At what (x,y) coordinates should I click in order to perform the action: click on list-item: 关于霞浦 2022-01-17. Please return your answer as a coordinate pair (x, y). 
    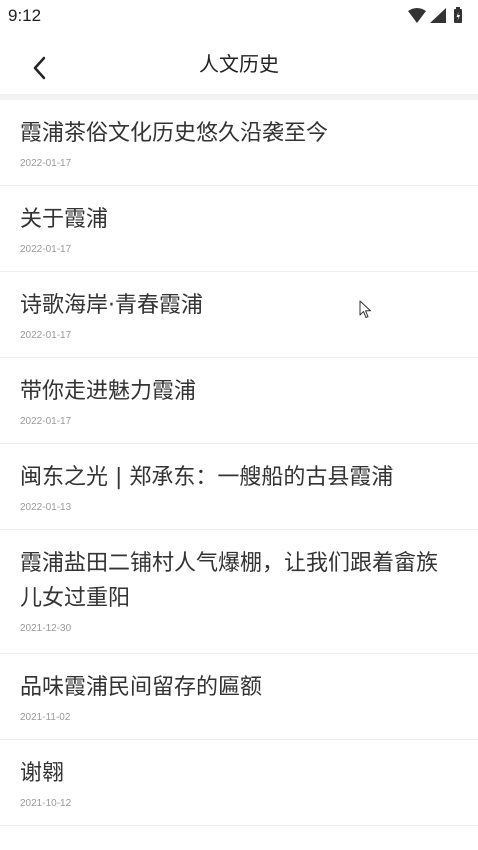
    Looking at the image, I should click on (239, 229).